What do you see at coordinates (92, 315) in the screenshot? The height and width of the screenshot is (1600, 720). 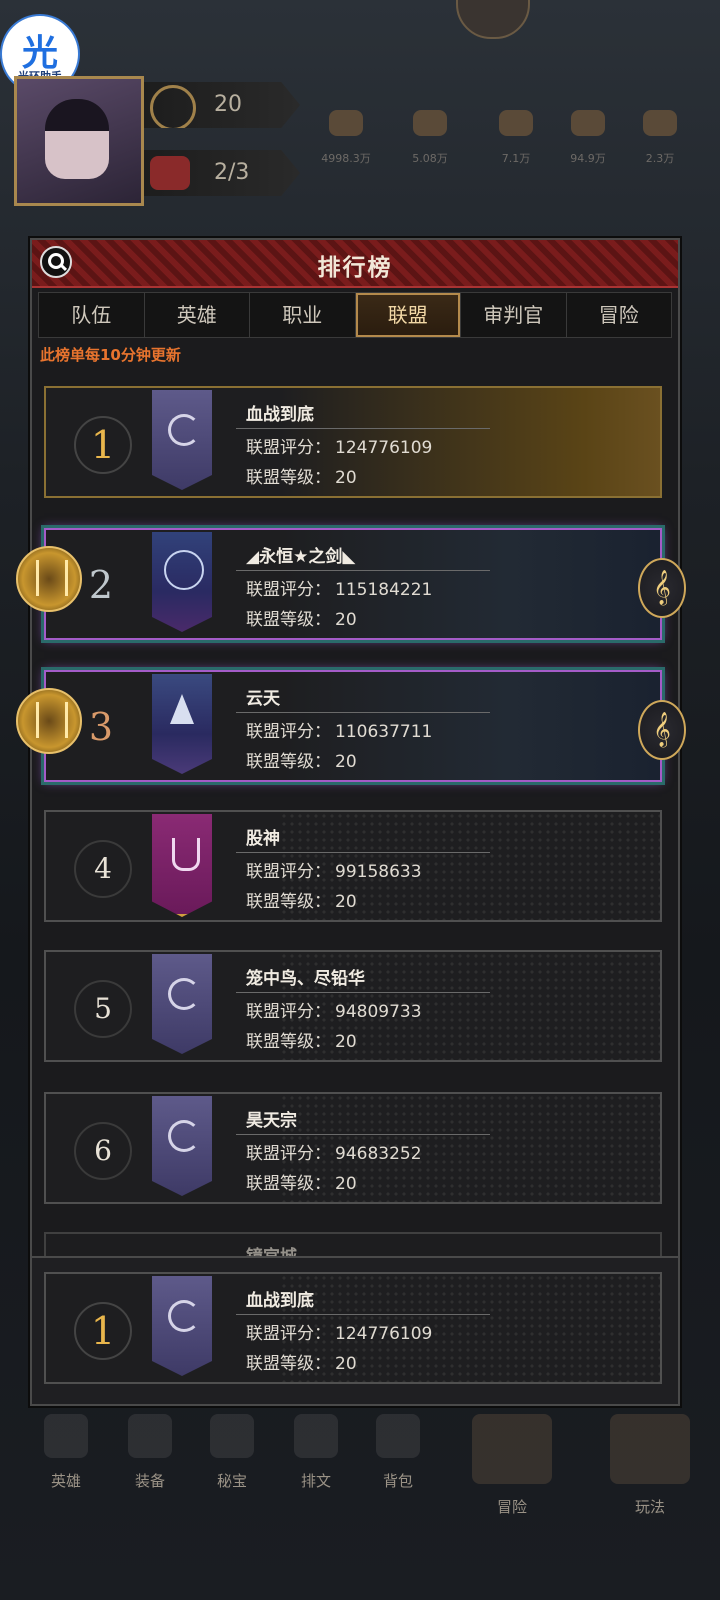 I see `tab-team: 队伍` at bounding box center [92, 315].